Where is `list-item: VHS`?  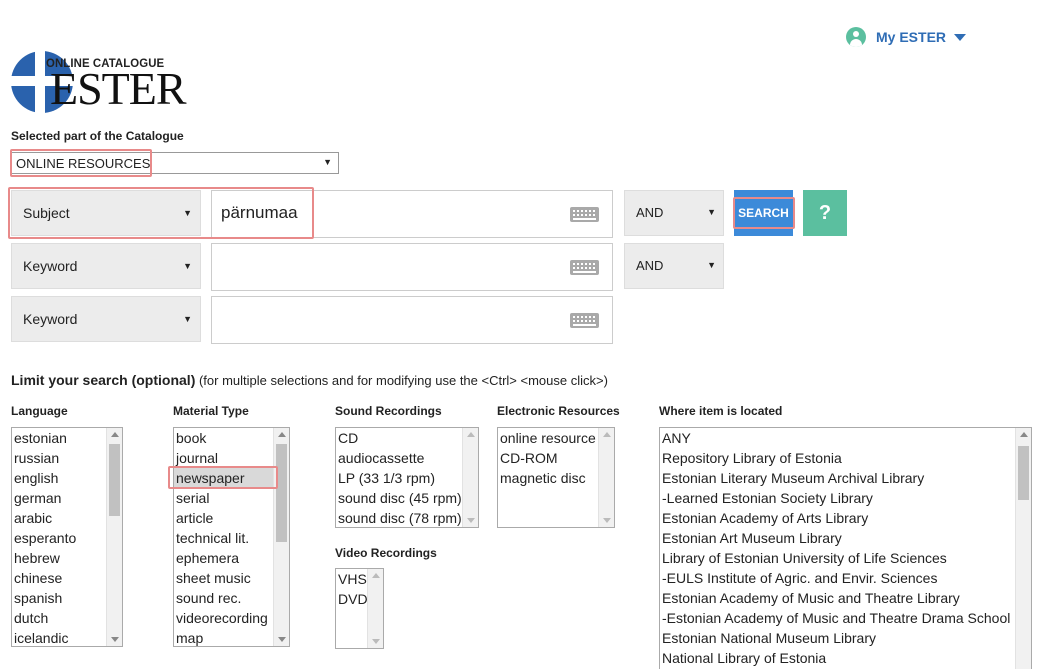
list-item: VHS is located at coordinates (353, 579).